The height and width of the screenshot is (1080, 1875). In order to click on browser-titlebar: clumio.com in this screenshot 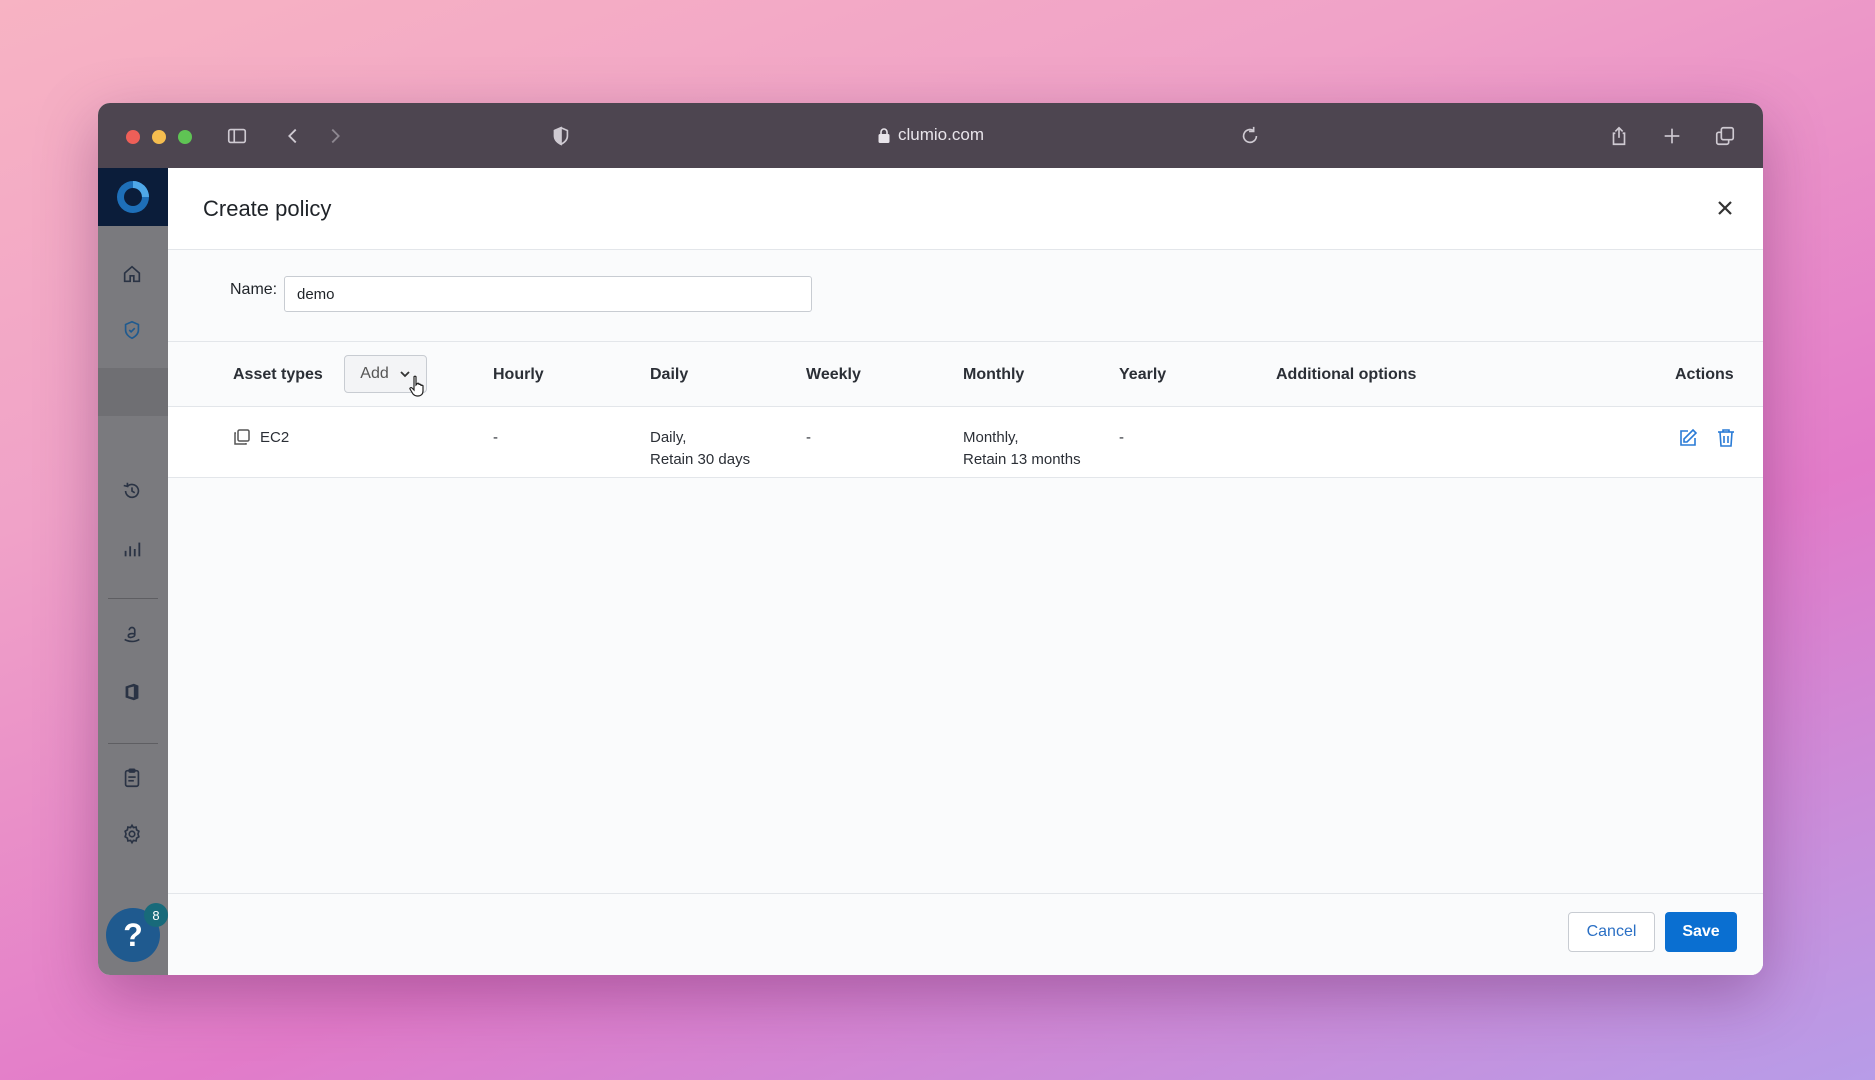, I will do `click(930, 135)`.